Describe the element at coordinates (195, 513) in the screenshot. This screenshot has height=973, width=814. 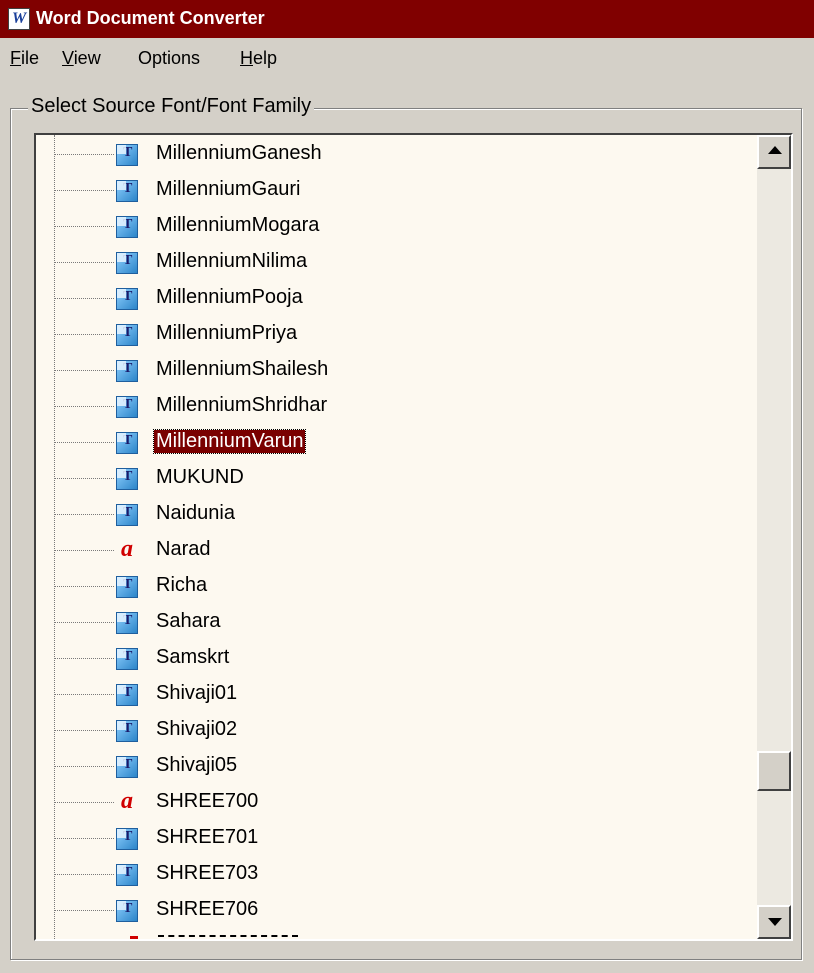
I see `list-item-label: Naidunia` at that location.